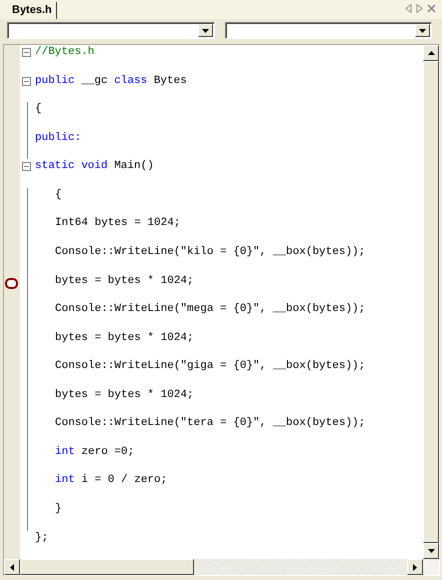  I want to click on code-line: Int64 bytes = 1024;, so click(117, 223).